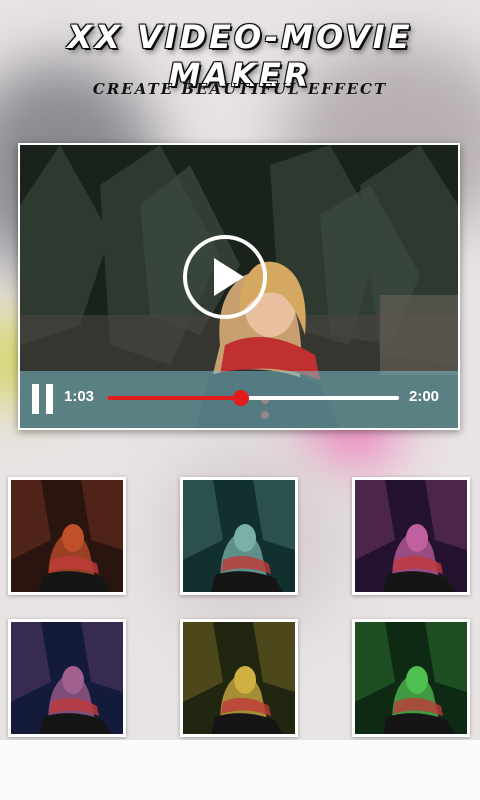 This screenshot has height=800, width=480. I want to click on seek-thumb, so click(241, 398).